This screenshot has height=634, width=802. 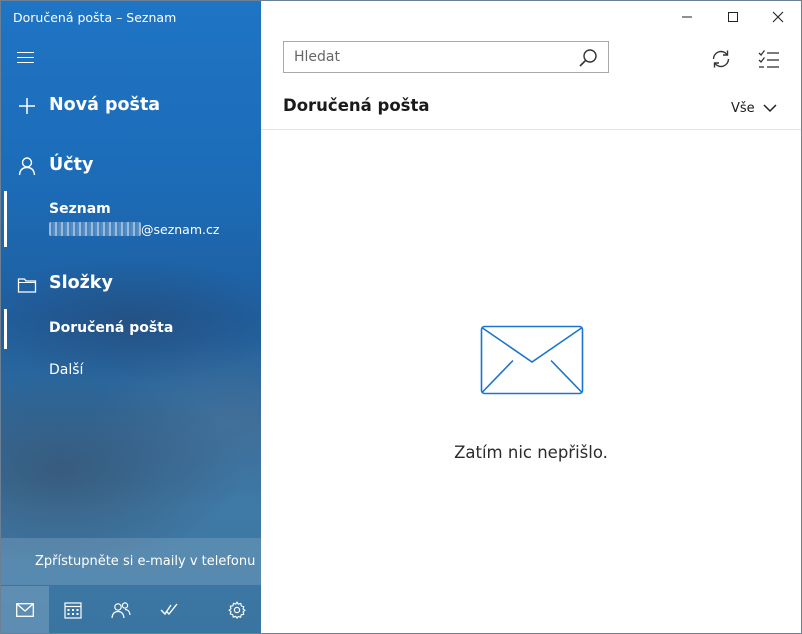 I want to click on close-button, so click(x=778, y=17).